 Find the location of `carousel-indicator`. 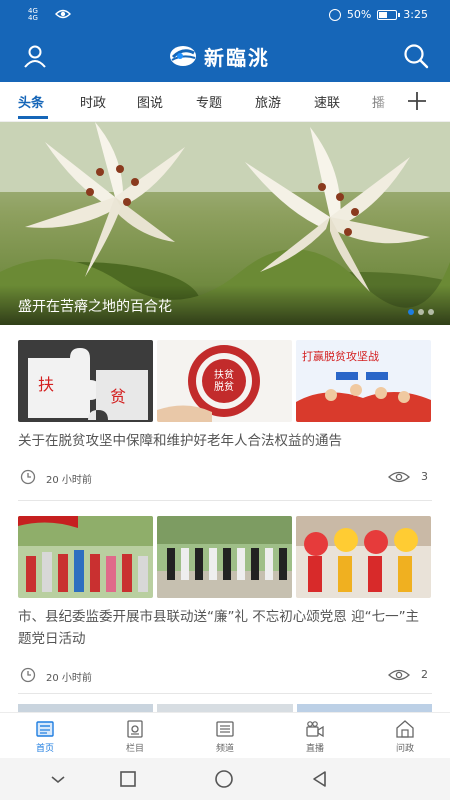

carousel-indicator is located at coordinates (421, 312).